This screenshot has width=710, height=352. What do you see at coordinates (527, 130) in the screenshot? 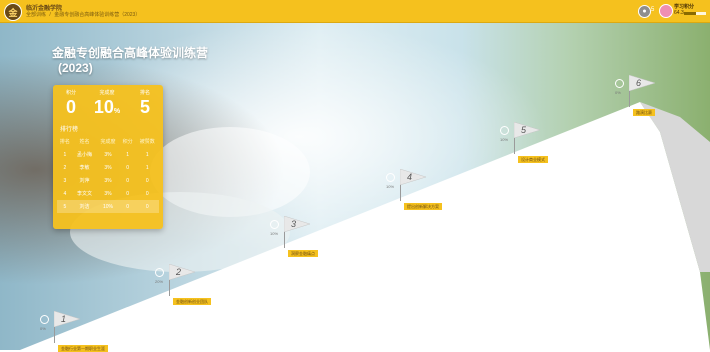
I see `flag-icon: 5` at bounding box center [527, 130].